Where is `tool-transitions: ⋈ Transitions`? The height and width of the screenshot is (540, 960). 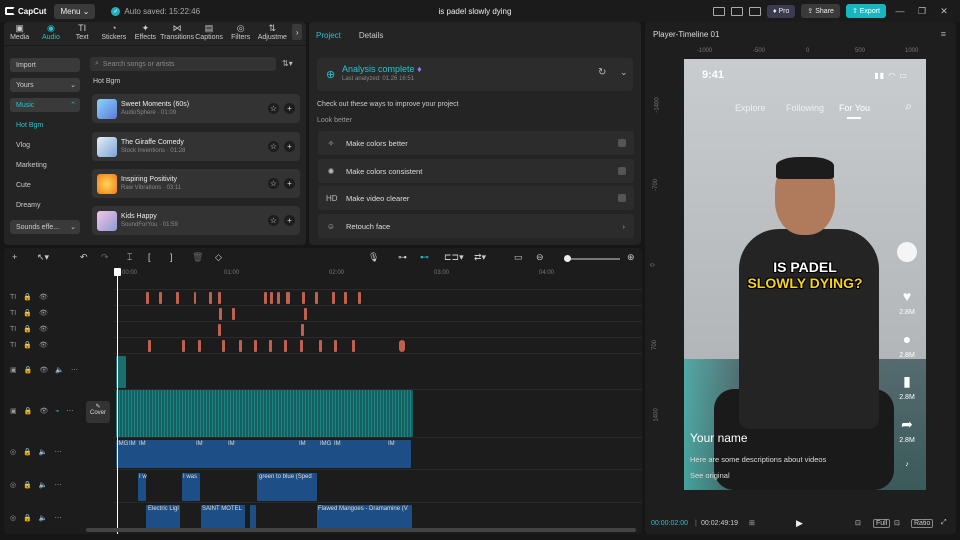
tool-transitions: ⋈ Transitions is located at coordinates (177, 33).